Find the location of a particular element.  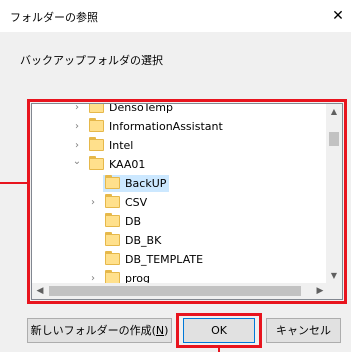

cancel-button: キャンセル is located at coordinates (303, 330).